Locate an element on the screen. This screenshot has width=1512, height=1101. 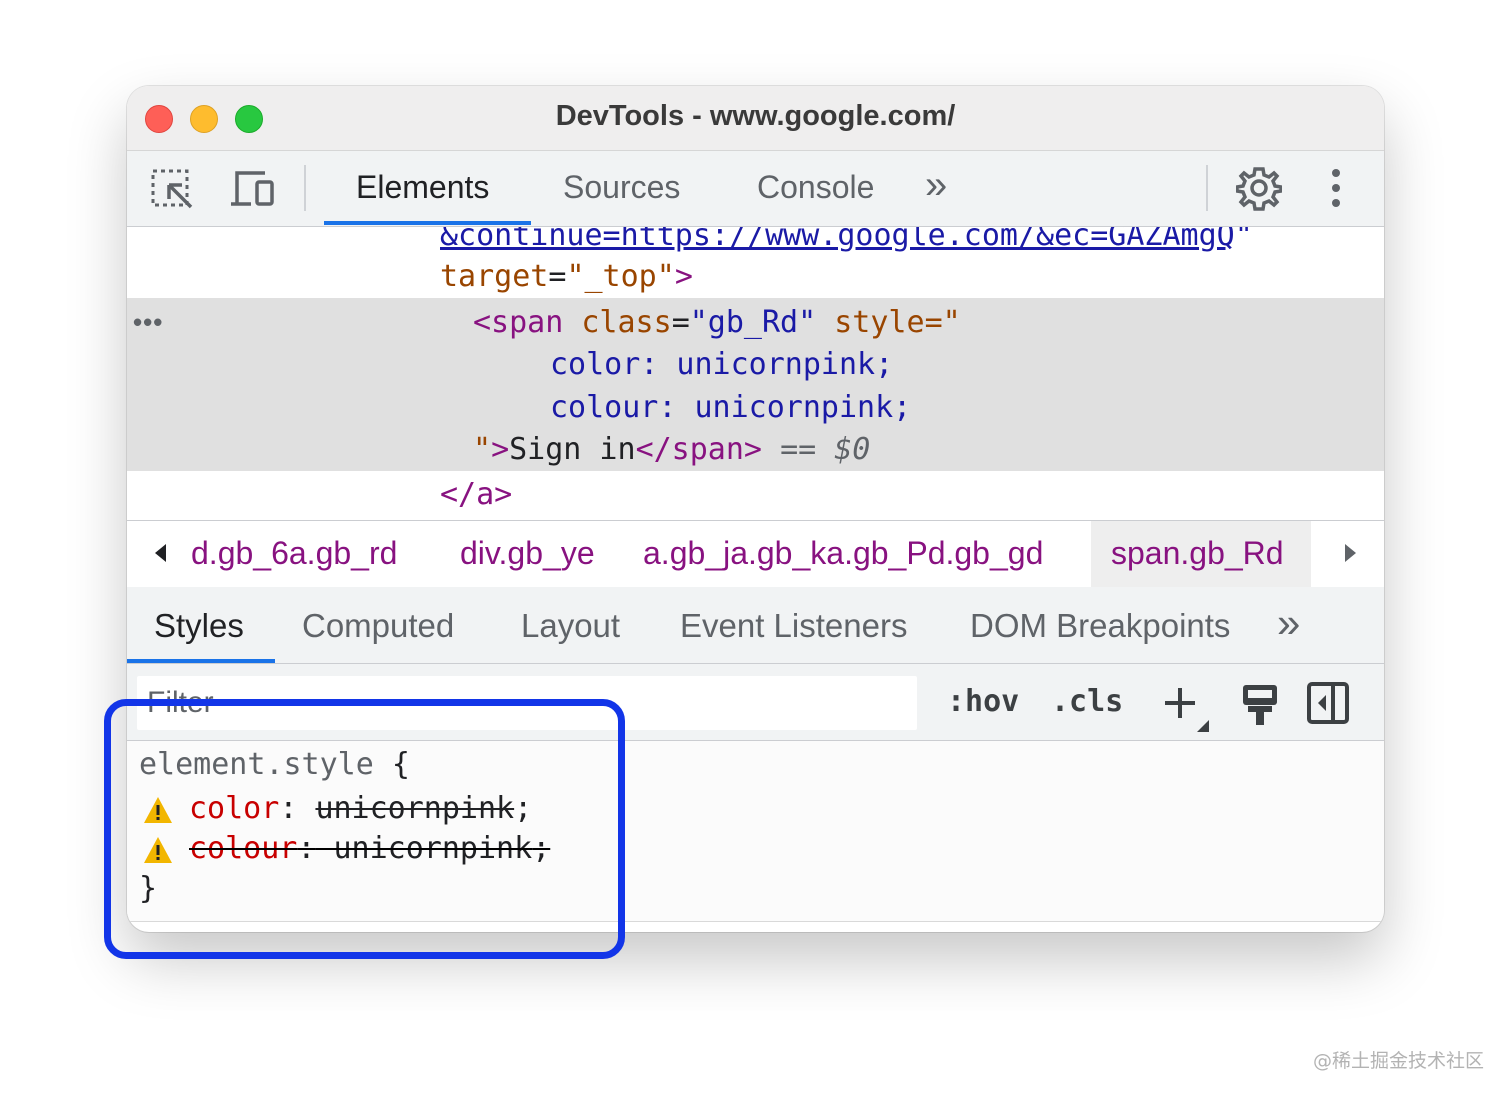
dom-line-target: target="_top"> is located at coordinates (566, 277).